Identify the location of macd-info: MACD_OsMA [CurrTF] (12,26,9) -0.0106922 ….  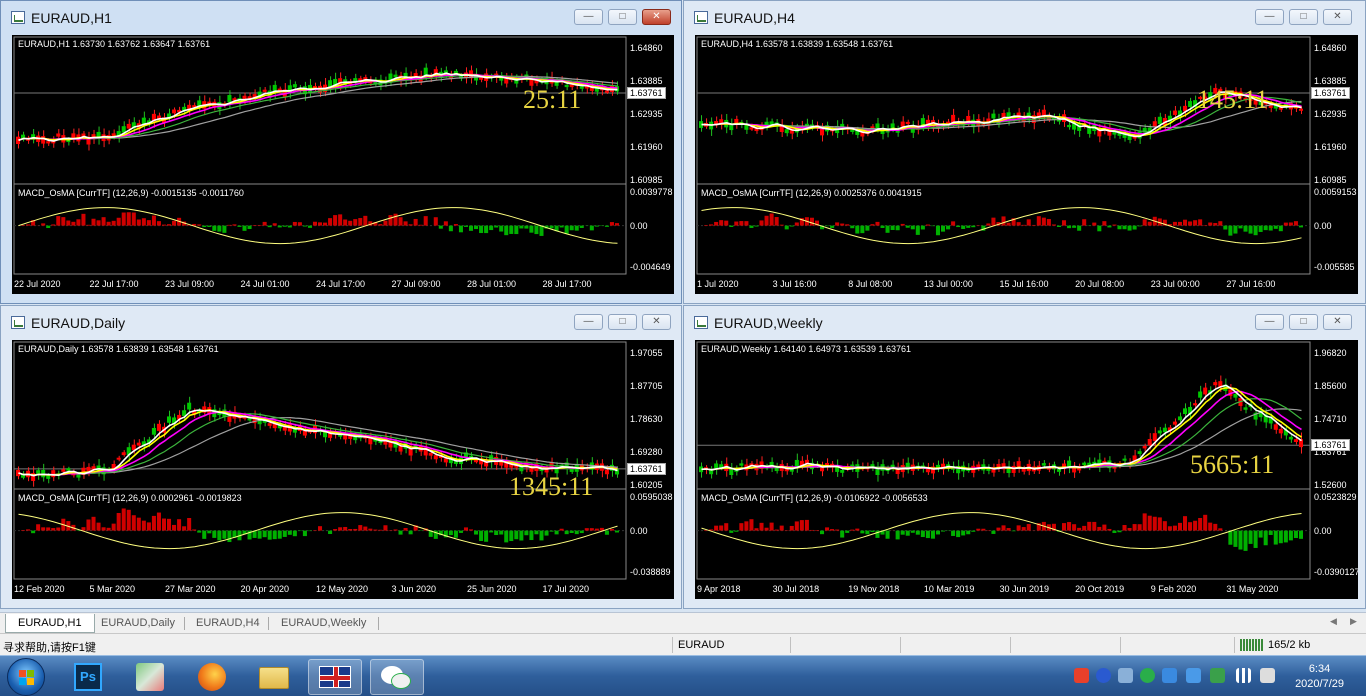
(814, 498).